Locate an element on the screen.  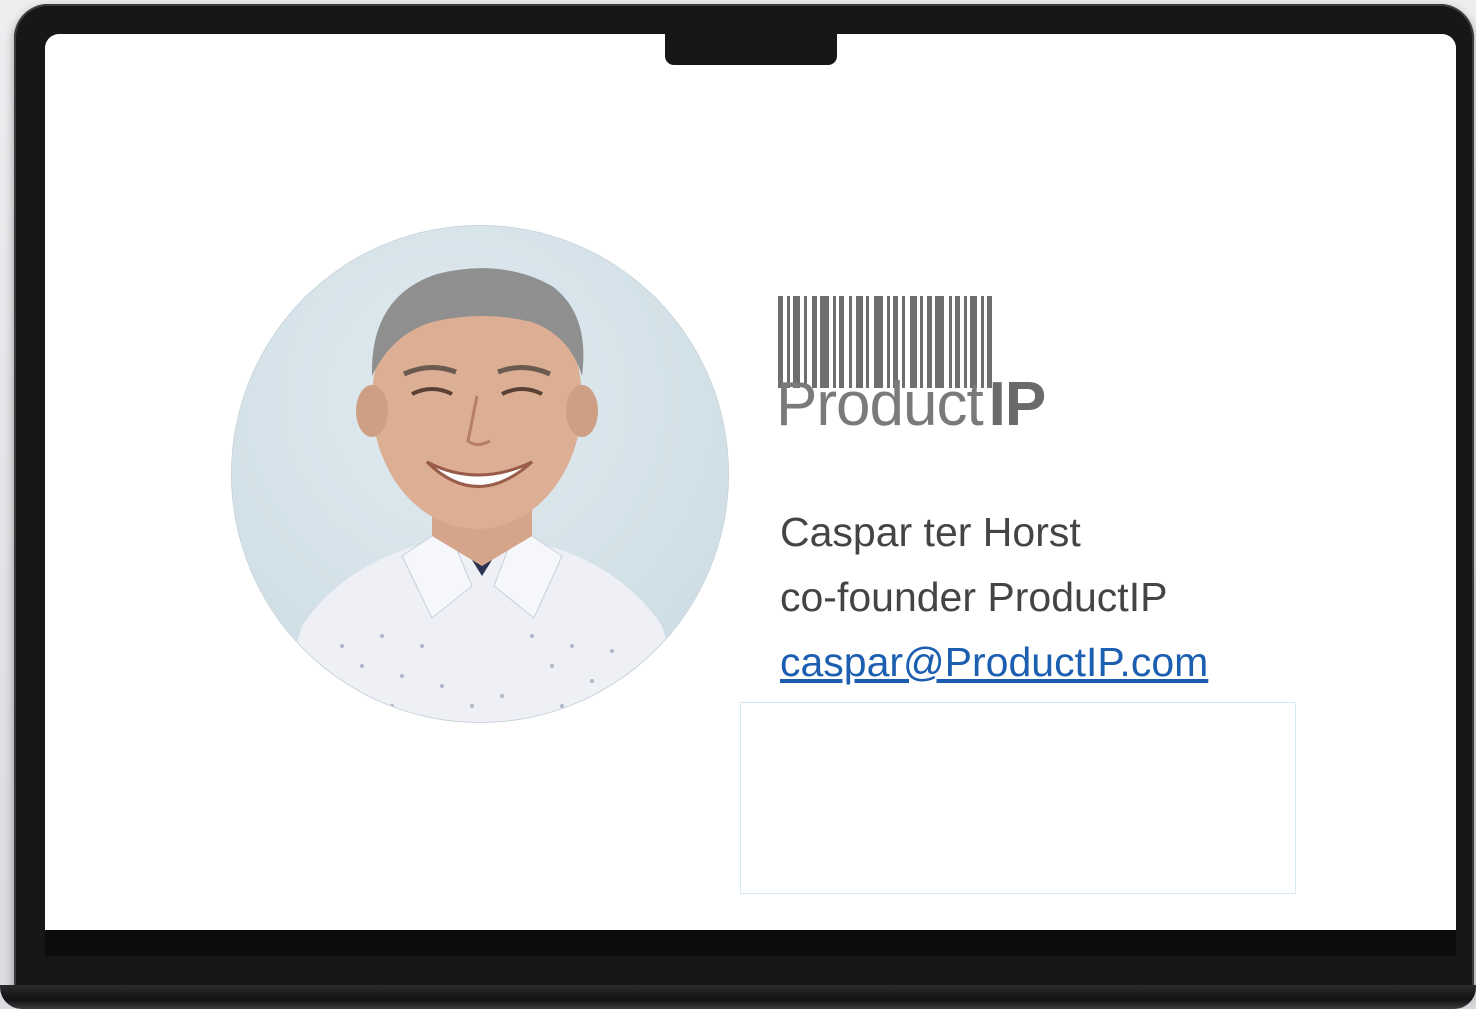
logo-word-light: Product is located at coordinates (880, 404).